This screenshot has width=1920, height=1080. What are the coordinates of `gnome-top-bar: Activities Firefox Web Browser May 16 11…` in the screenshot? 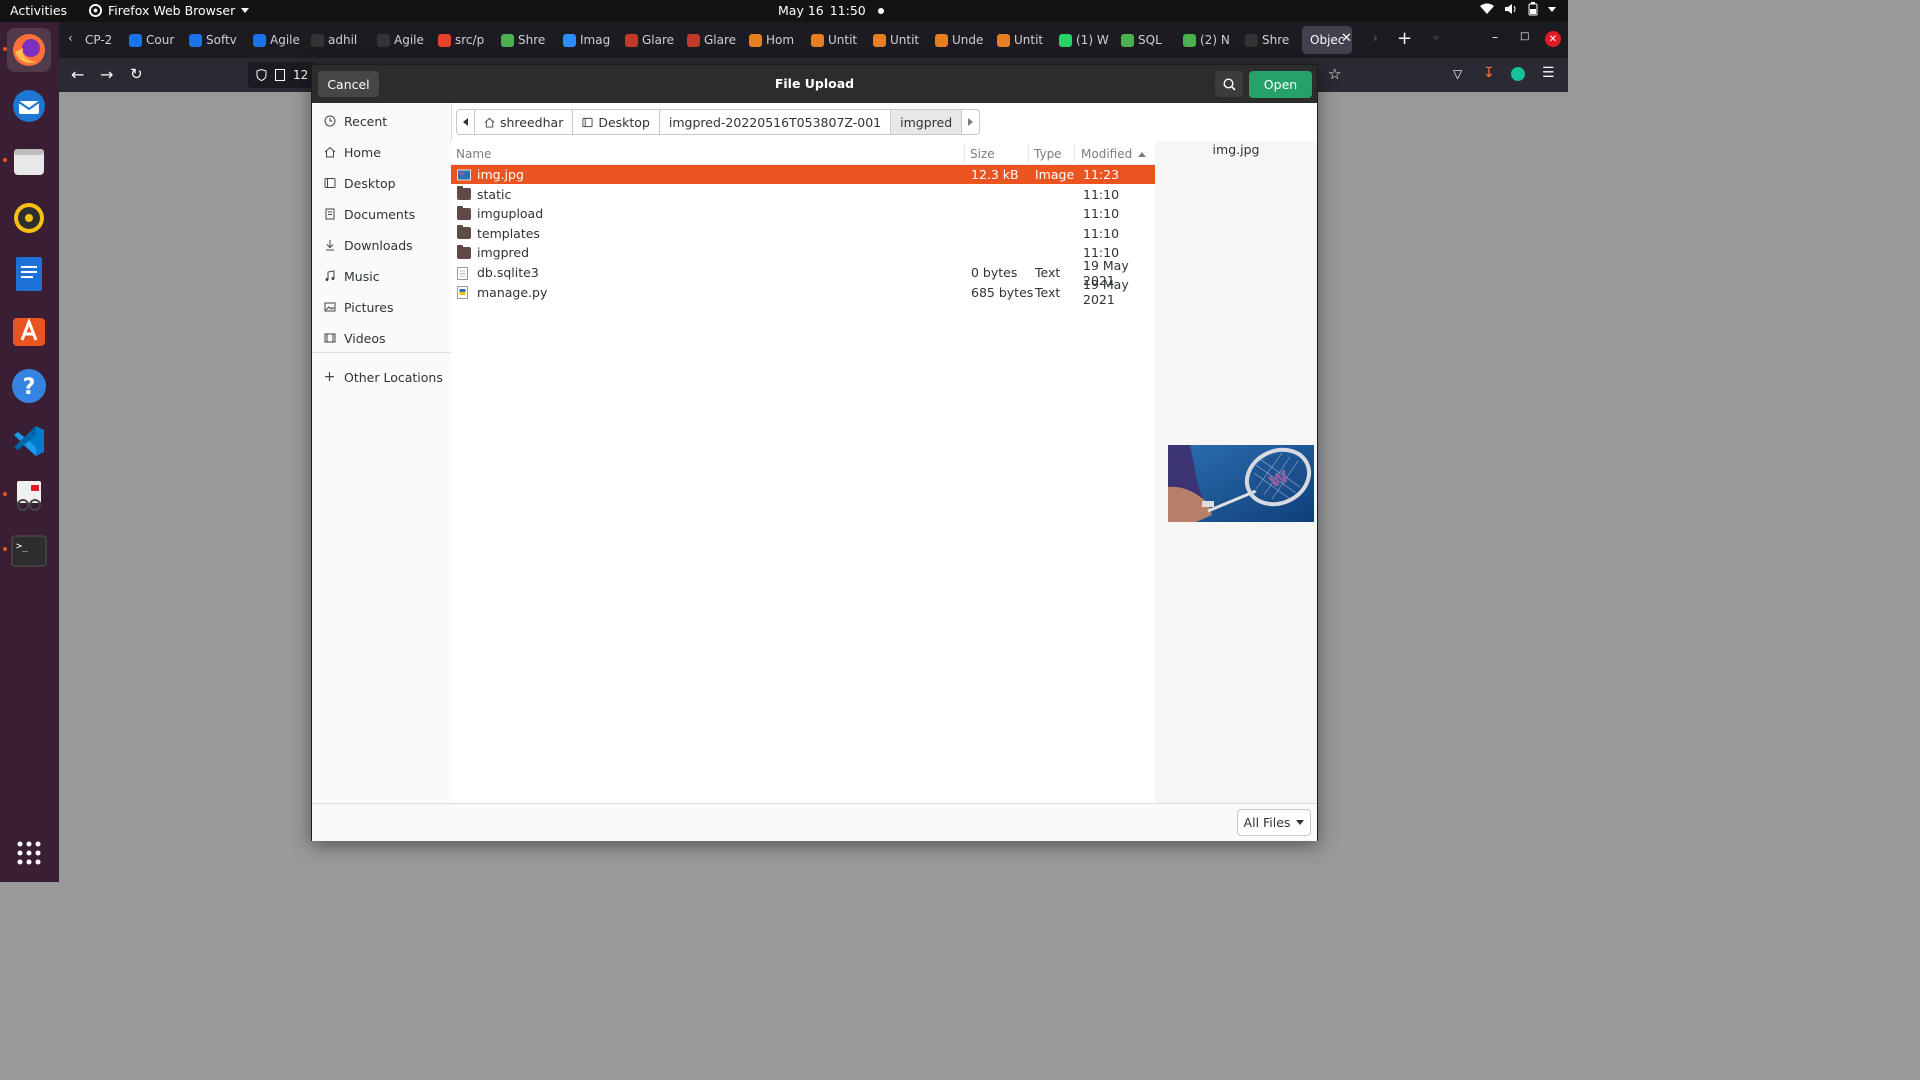 It's located at (784, 11).